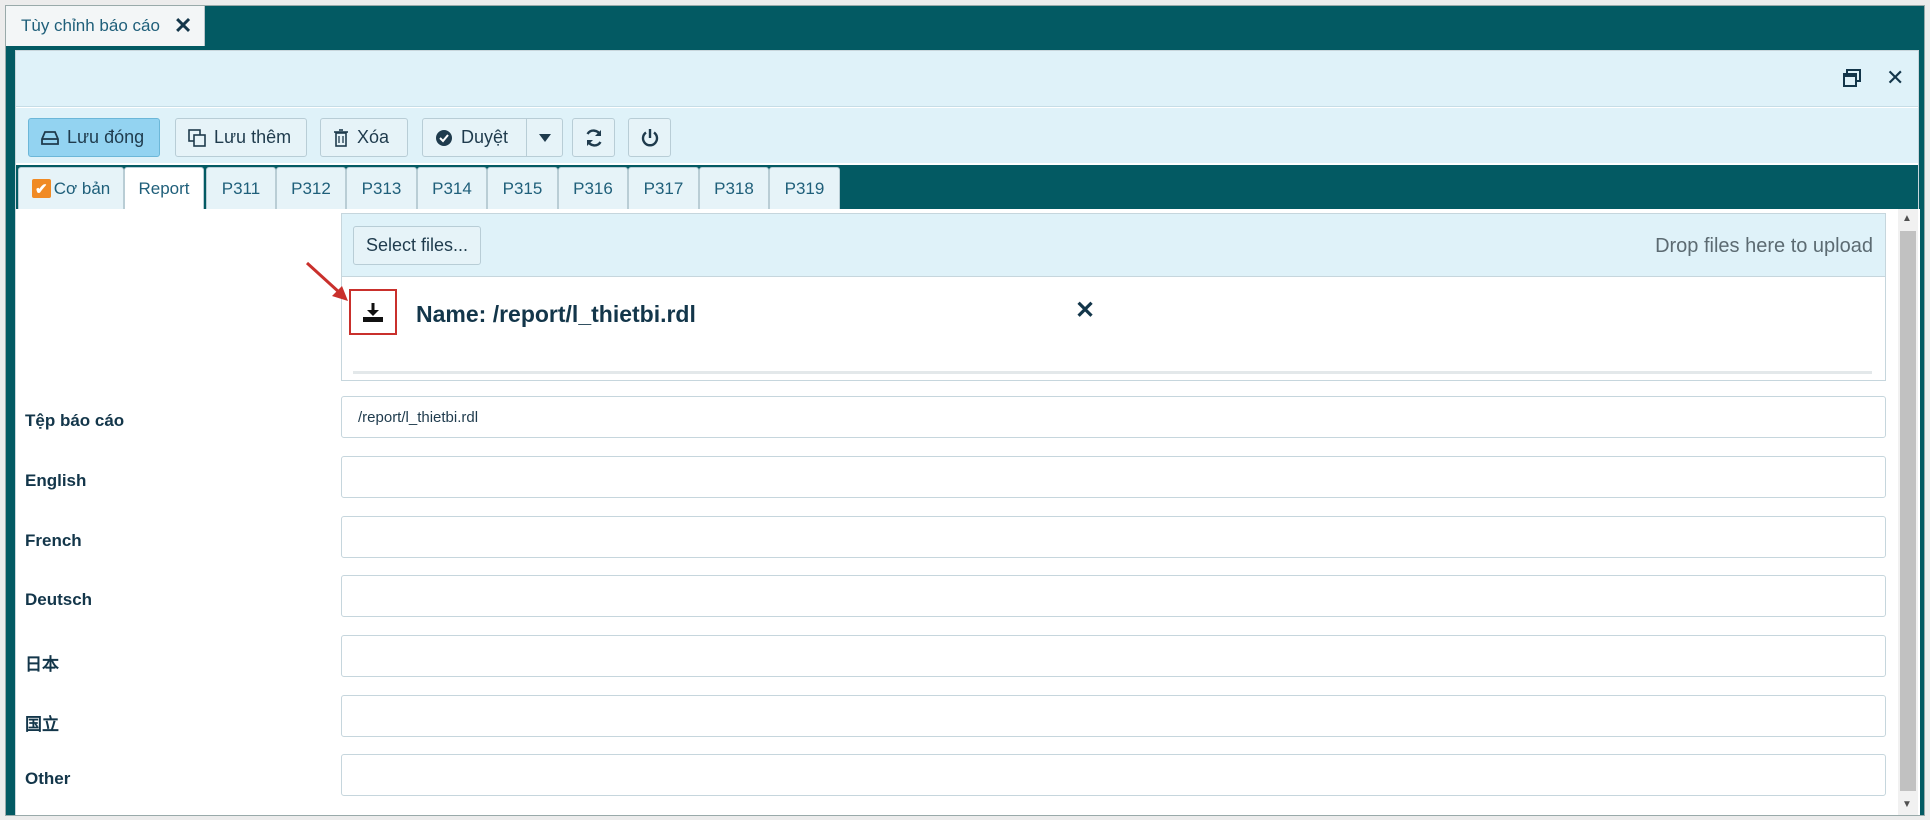  I want to click on tab-label: P311, so click(241, 188).